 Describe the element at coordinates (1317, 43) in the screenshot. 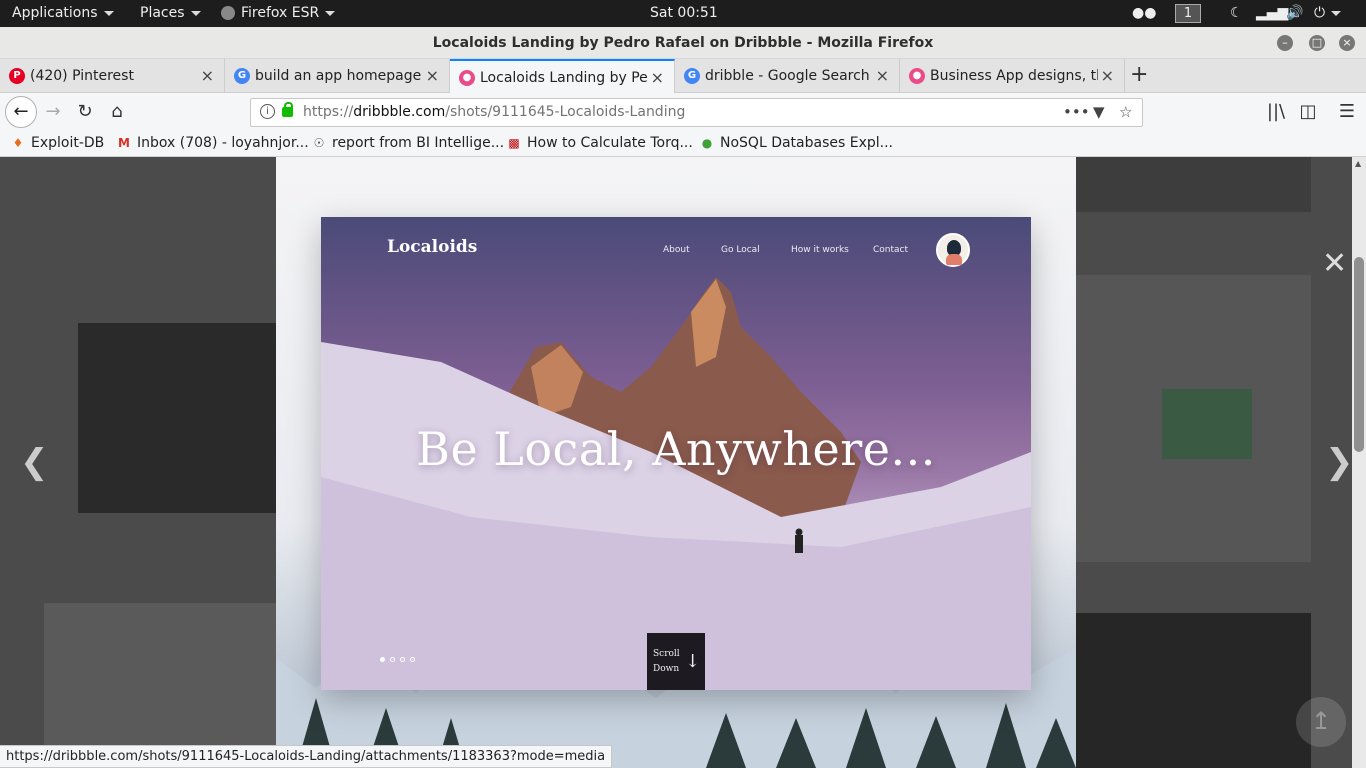

I see `maximize-button: □` at that location.